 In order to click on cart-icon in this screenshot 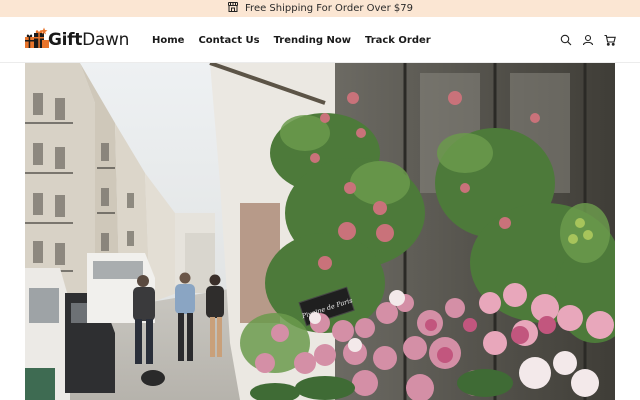, I will do `click(610, 40)`.